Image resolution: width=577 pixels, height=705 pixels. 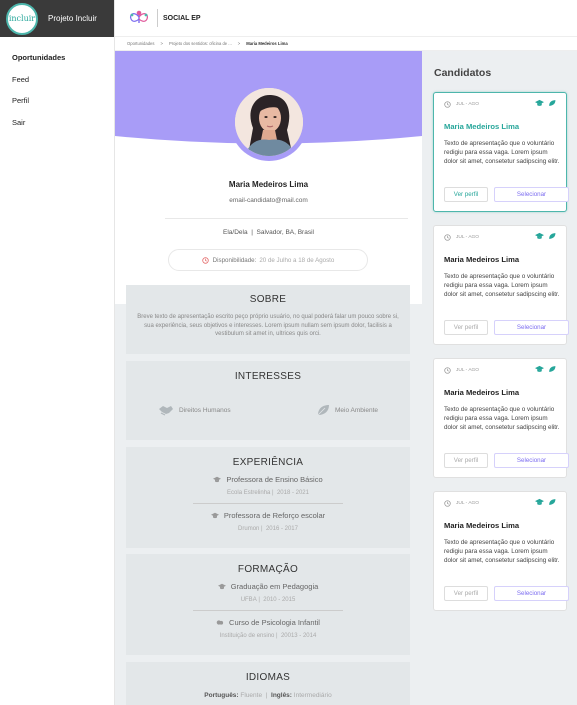 I want to click on social-ep-logo-icon, so click(x=139, y=18).